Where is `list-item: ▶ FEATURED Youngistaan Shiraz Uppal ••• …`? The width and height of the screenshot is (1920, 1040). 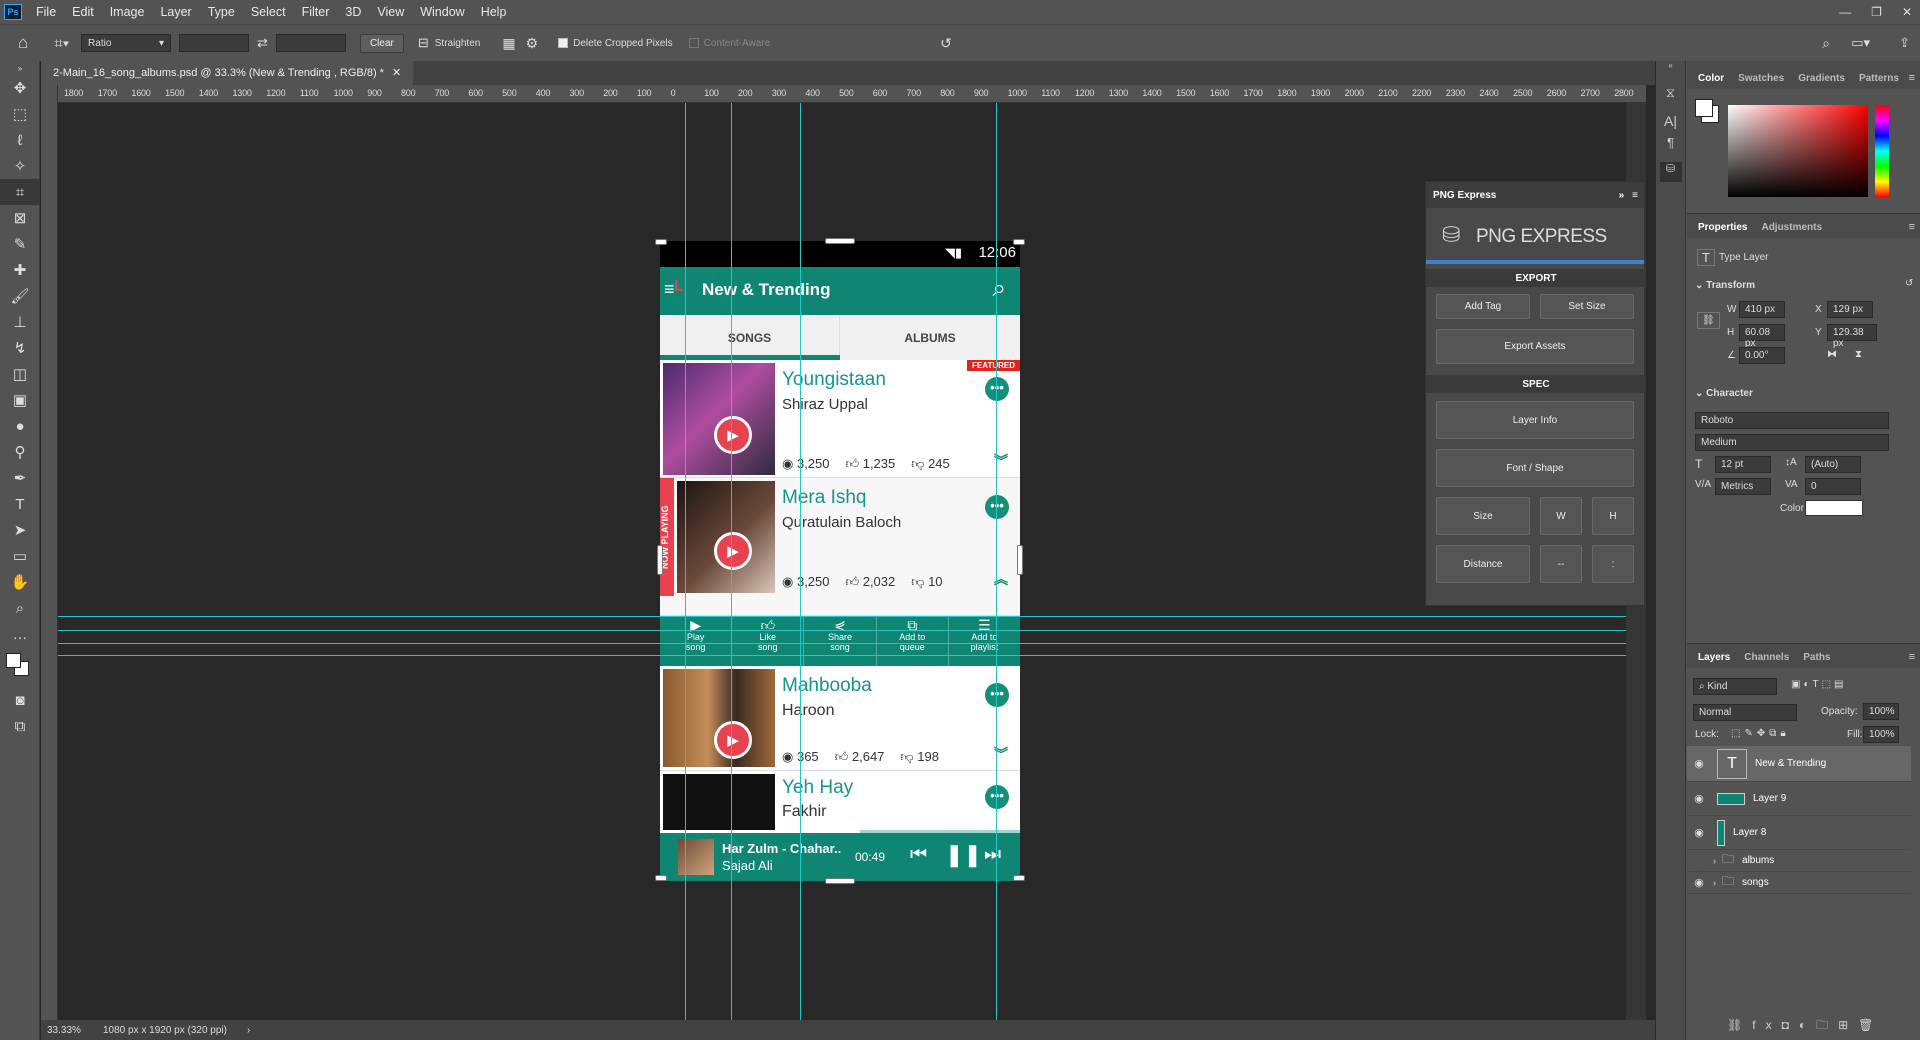
list-item: ▶ FEATURED Youngistaan Shiraz Uppal ••• … is located at coordinates (840, 419).